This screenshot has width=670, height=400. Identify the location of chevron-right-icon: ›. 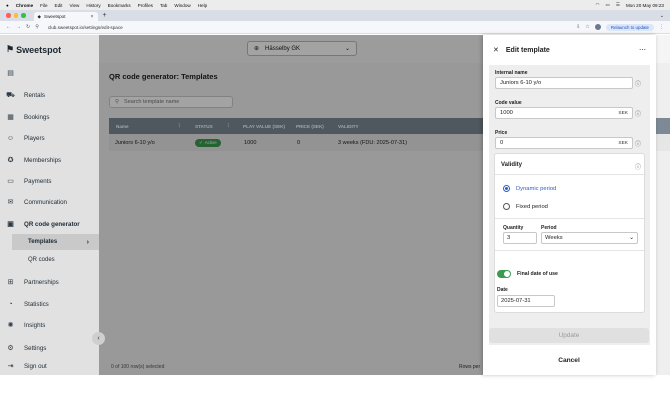
(87, 242).